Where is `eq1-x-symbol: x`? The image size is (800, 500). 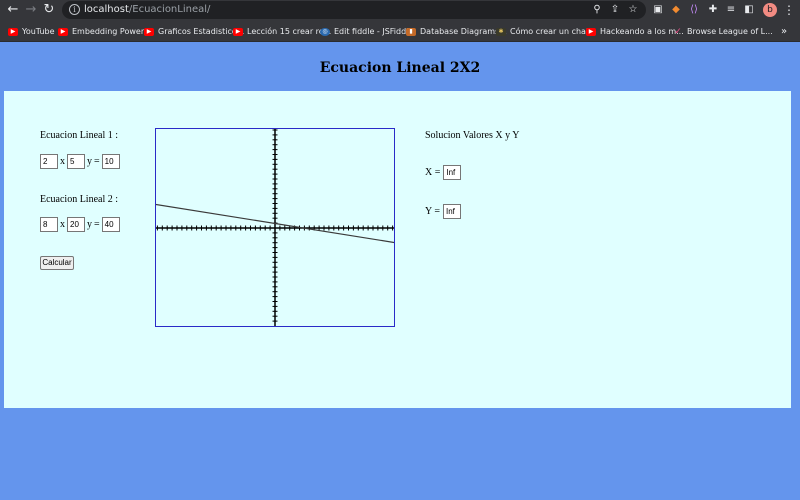
eq1-x-symbol: x is located at coordinates (62, 161).